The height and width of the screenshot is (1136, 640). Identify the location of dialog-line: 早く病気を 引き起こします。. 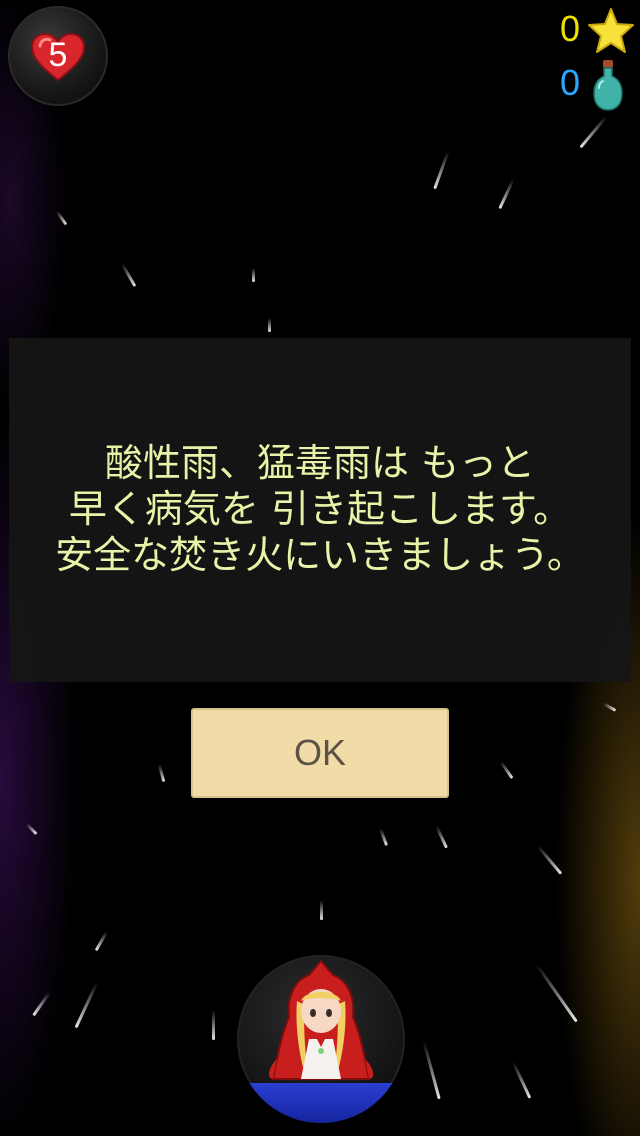
(320, 509).